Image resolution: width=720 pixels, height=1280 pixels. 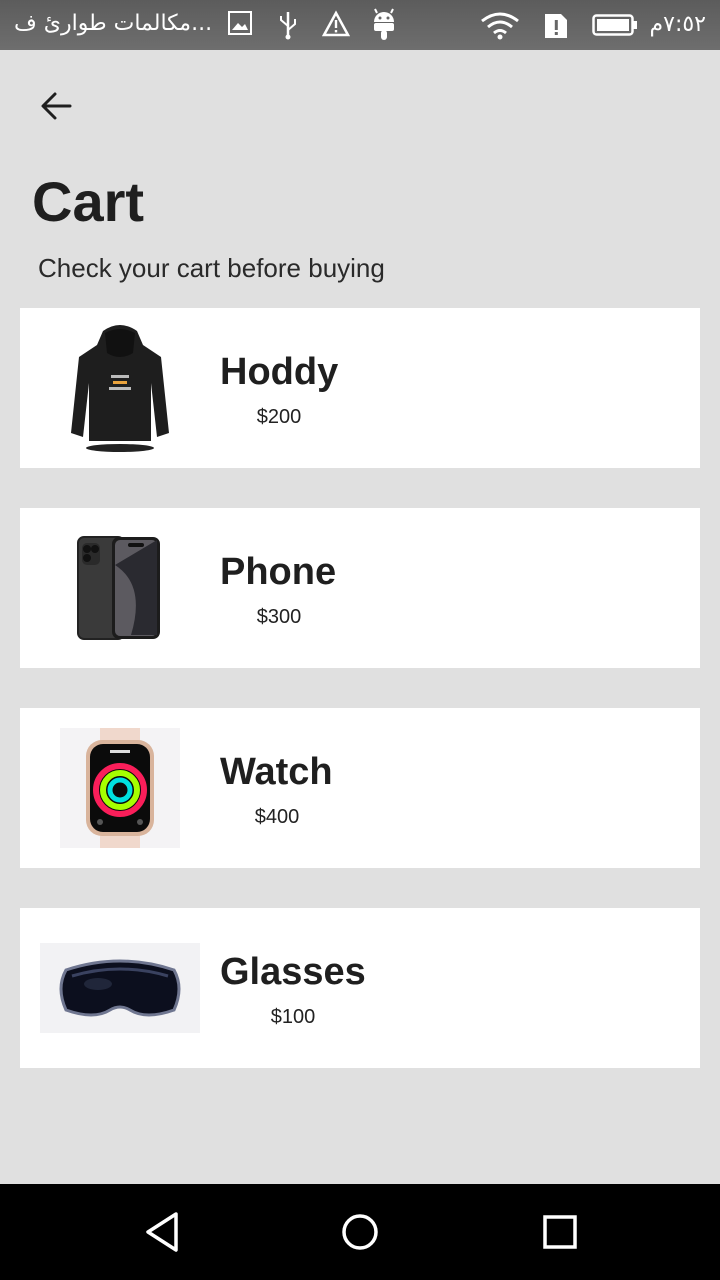 I want to click on item-price: $100, so click(x=293, y=1017).